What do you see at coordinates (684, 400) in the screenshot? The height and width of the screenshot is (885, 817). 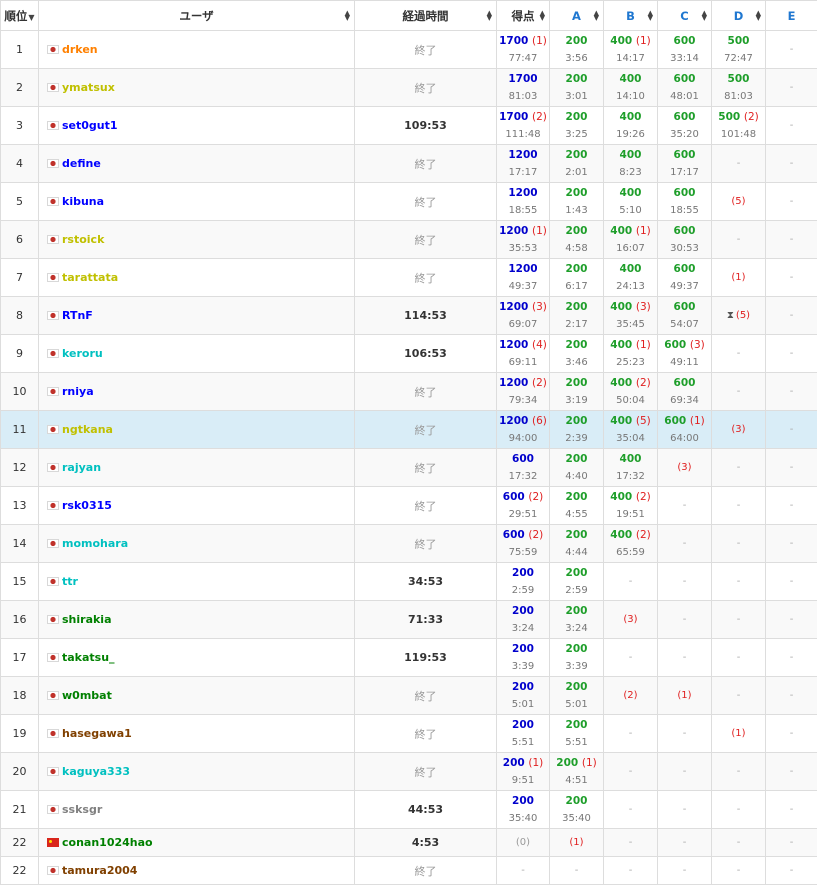 I see `submission-time: 69:34` at bounding box center [684, 400].